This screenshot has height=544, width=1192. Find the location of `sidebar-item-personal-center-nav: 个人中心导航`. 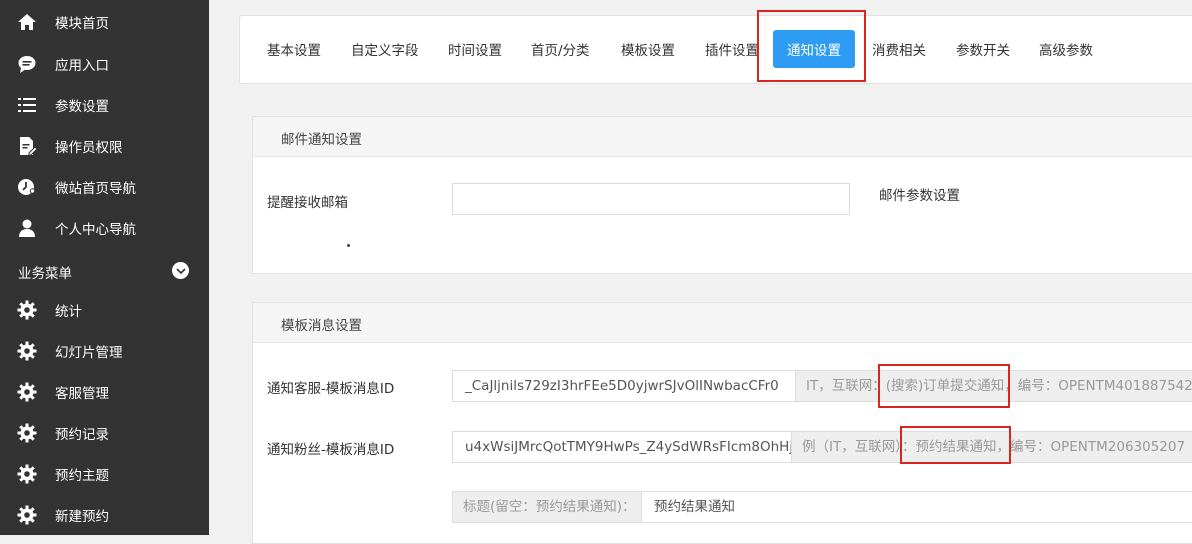

sidebar-item-personal-center-nav: 个人中心导航 is located at coordinates (104, 227).